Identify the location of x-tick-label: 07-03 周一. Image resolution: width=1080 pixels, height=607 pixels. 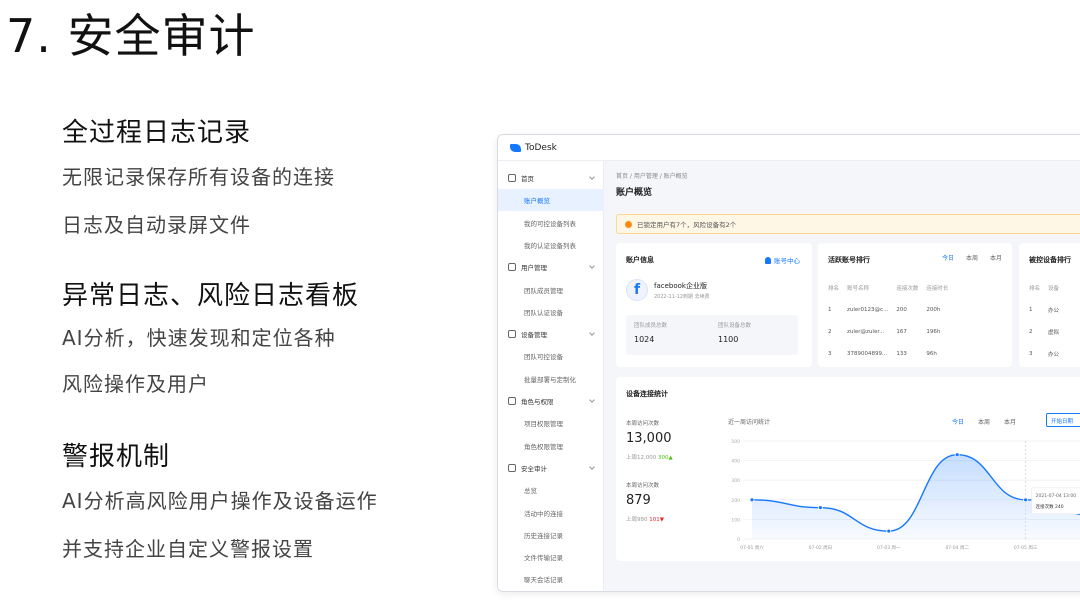
(889, 548).